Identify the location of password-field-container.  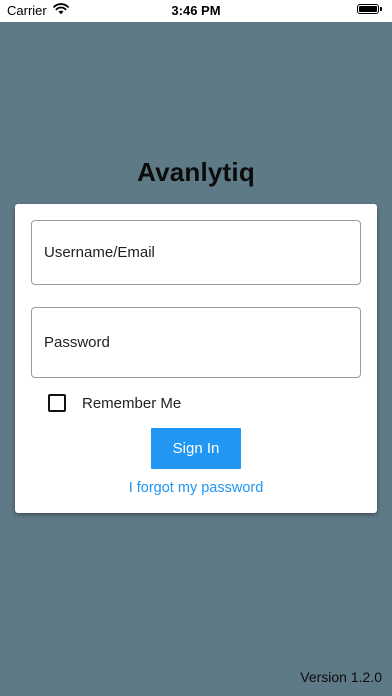
(196, 342).